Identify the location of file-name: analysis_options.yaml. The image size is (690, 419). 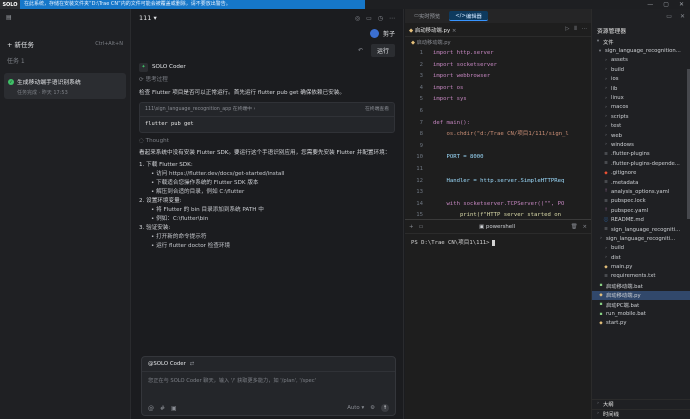
(640, 191).